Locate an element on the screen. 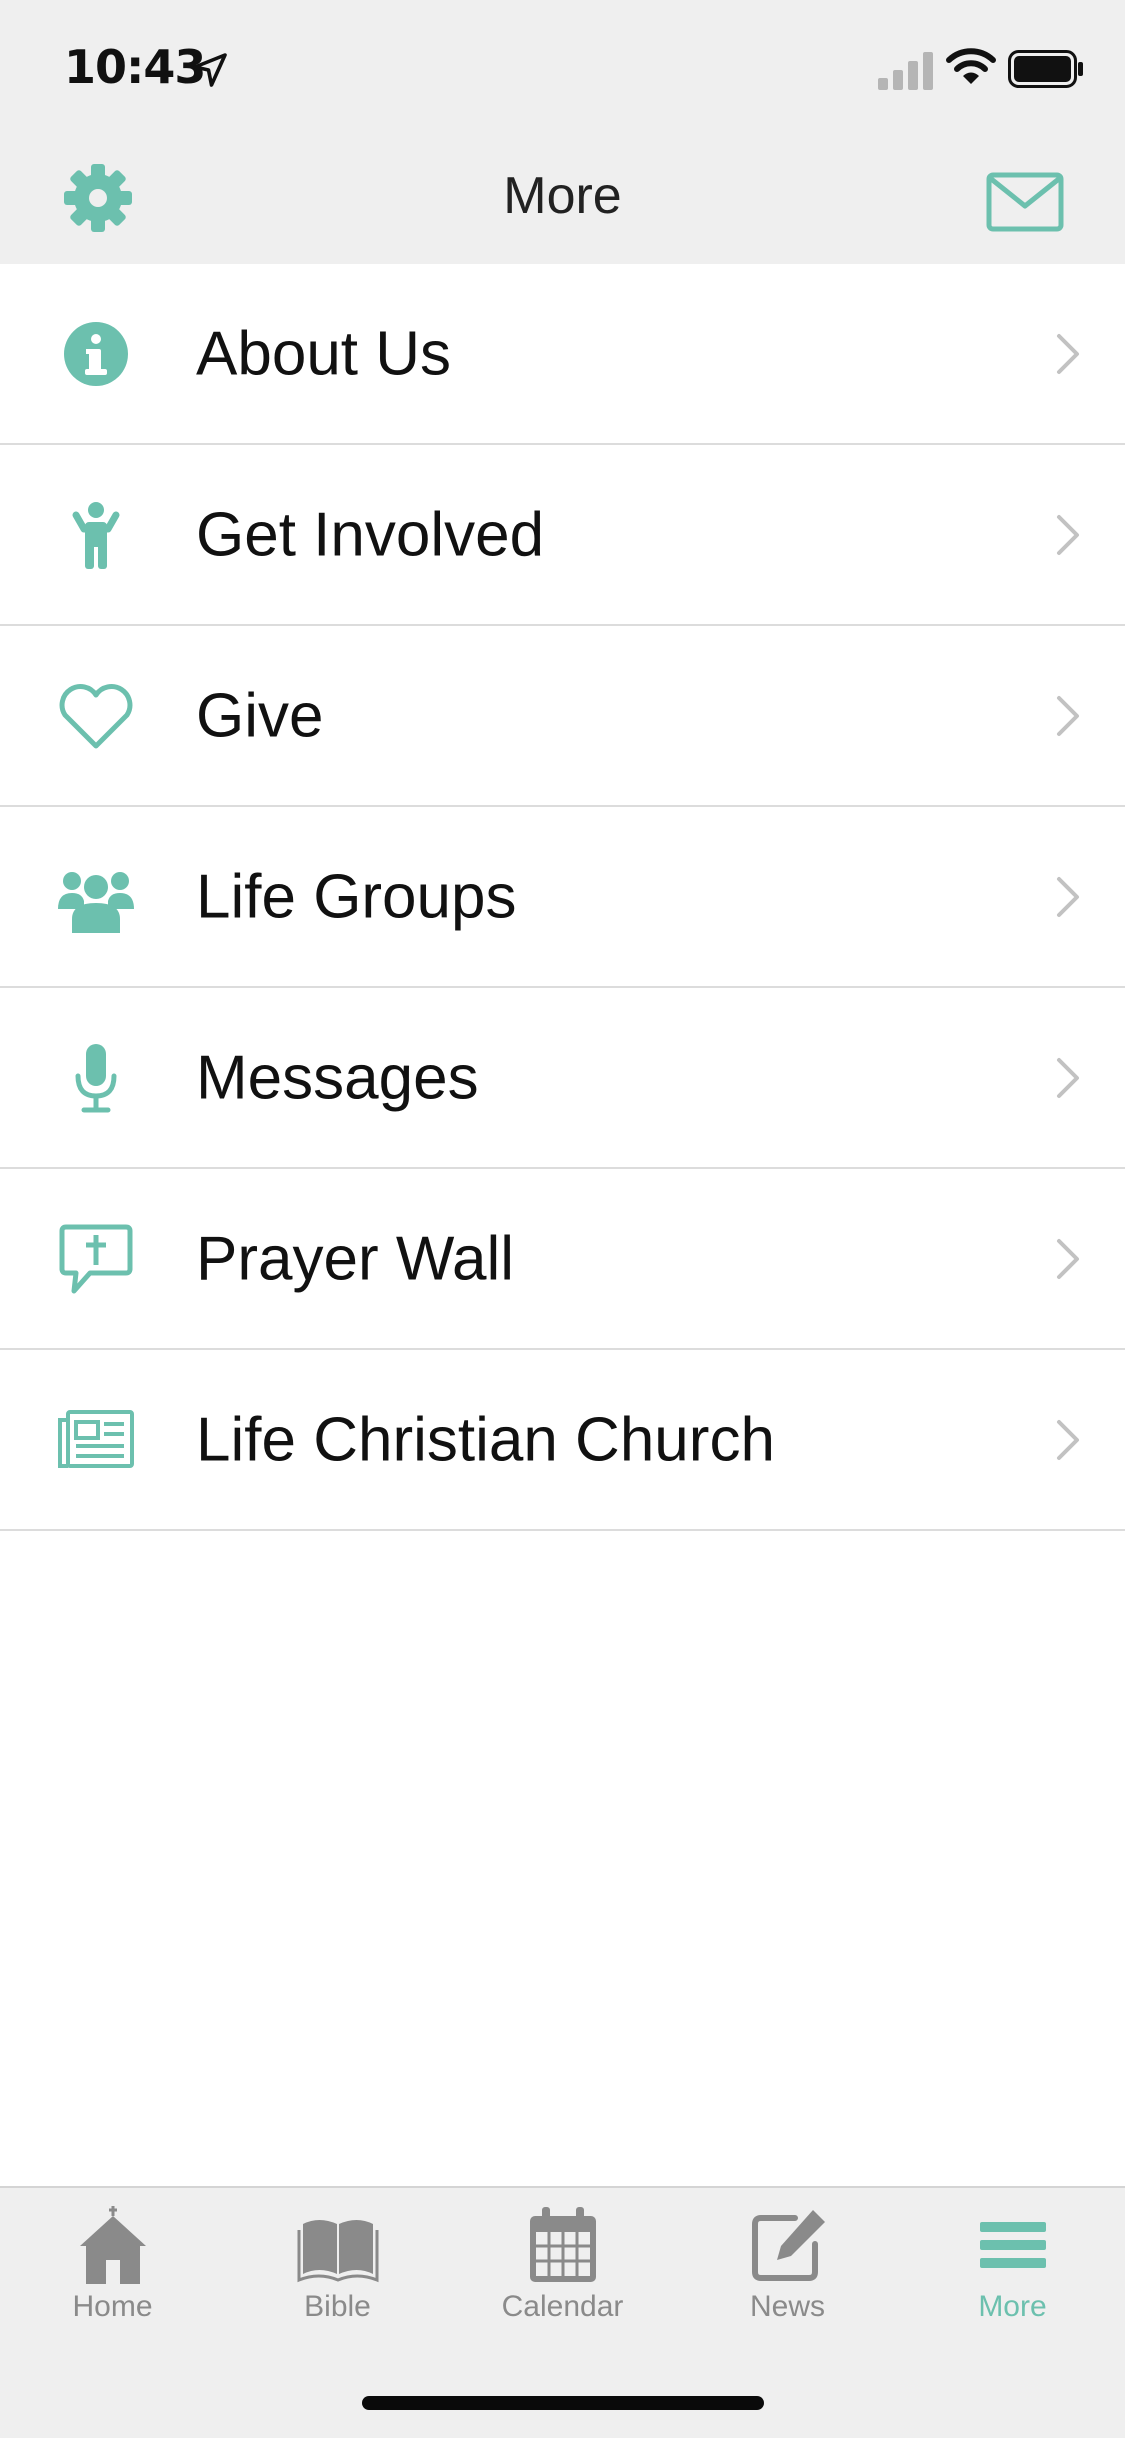  menu-item-messages: Messages is located at coordinates (562, 1078).